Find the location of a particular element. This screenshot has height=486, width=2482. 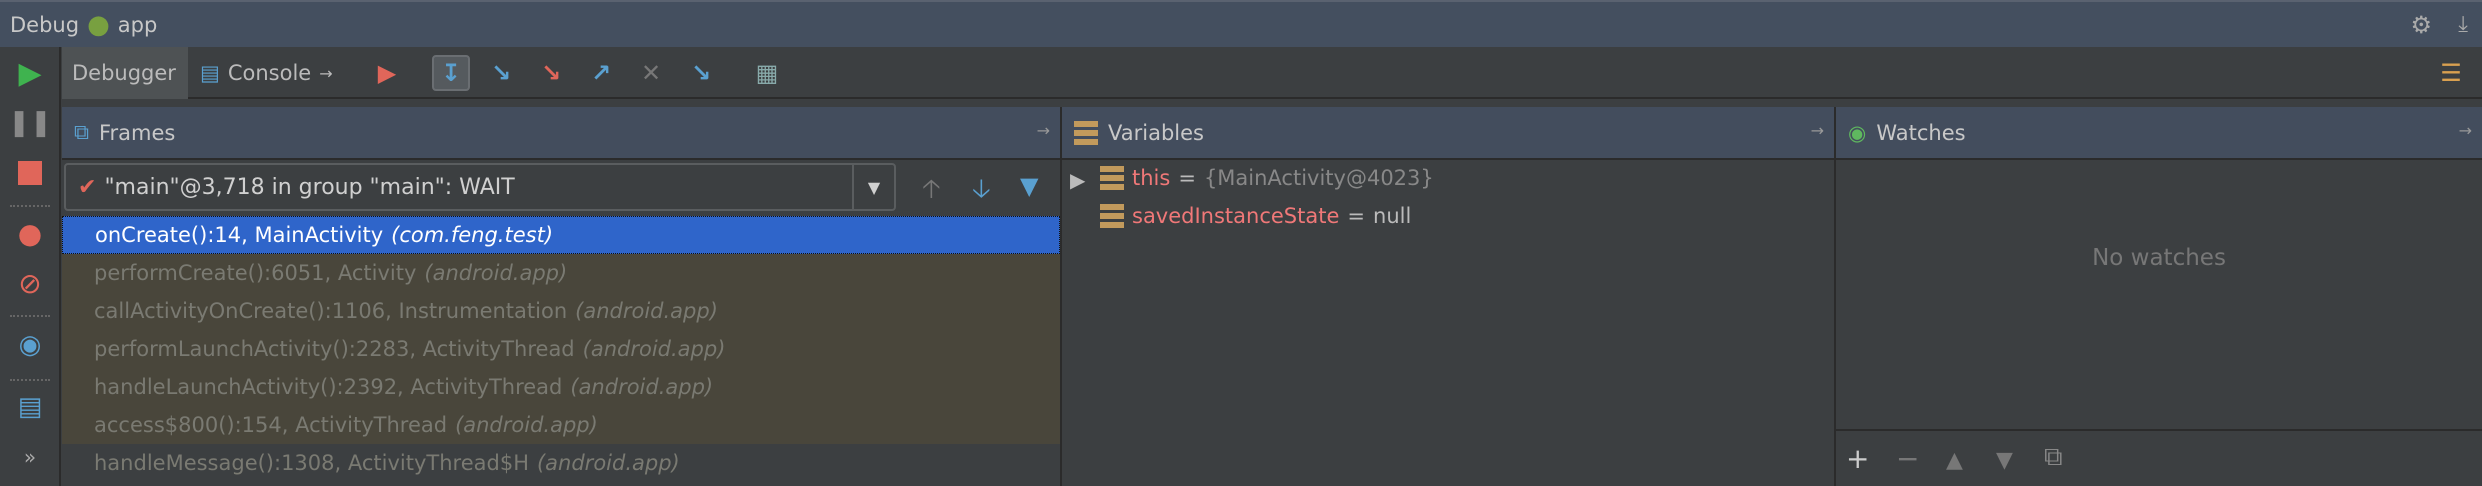

tab-debugger-label: Debugger is located at coordinates (124, 73).